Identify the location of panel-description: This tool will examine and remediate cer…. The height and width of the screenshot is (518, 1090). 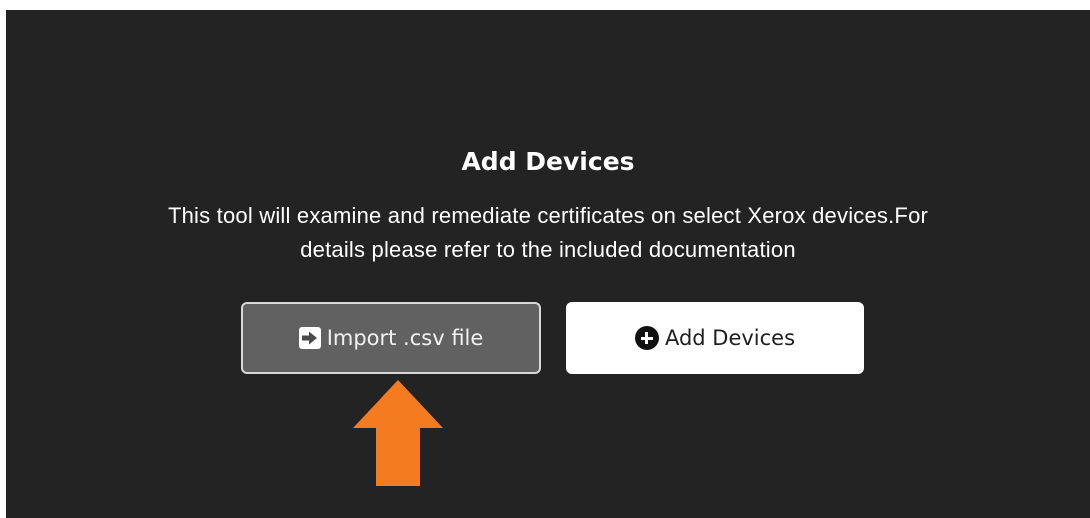
(548, 233).